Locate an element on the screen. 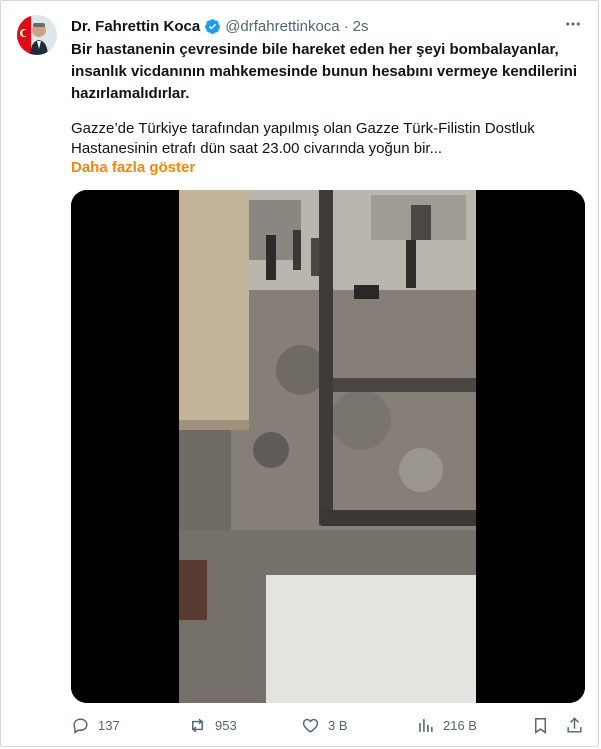 The image size is (601, 749). views-chart-icon is located at coordinates (426, 725).